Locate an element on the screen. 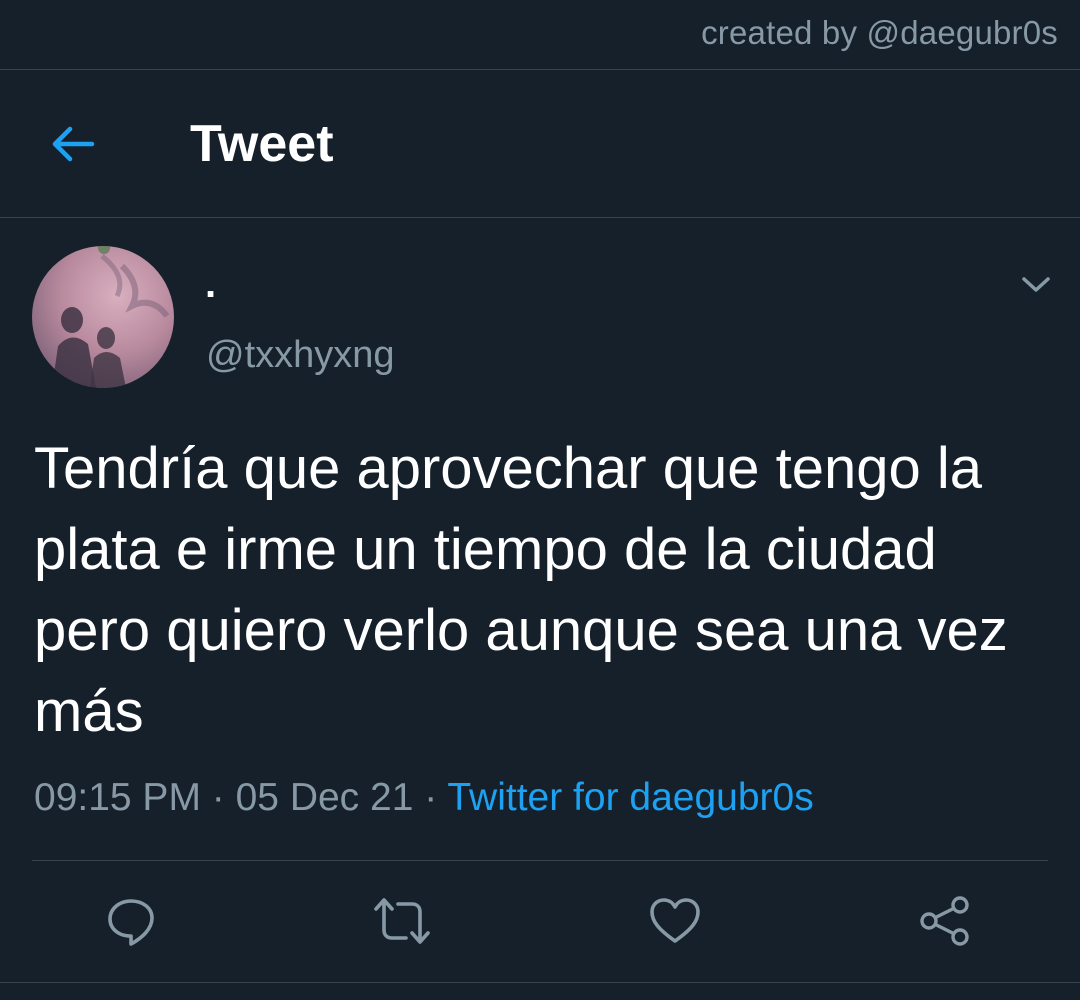 Image resolution: width=1080 pixels, height=1000 pixels. reply-button is located at coordinates (131, 921).